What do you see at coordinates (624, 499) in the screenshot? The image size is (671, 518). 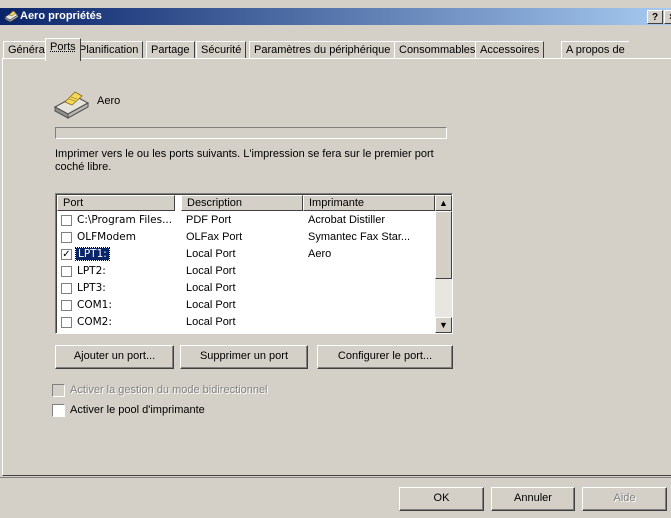 I see `help-button: Aide` at bounding box center [624, 499].